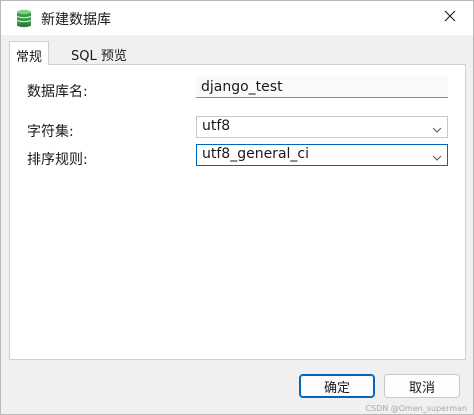  I want to click on close-icon, so click(450, 18).